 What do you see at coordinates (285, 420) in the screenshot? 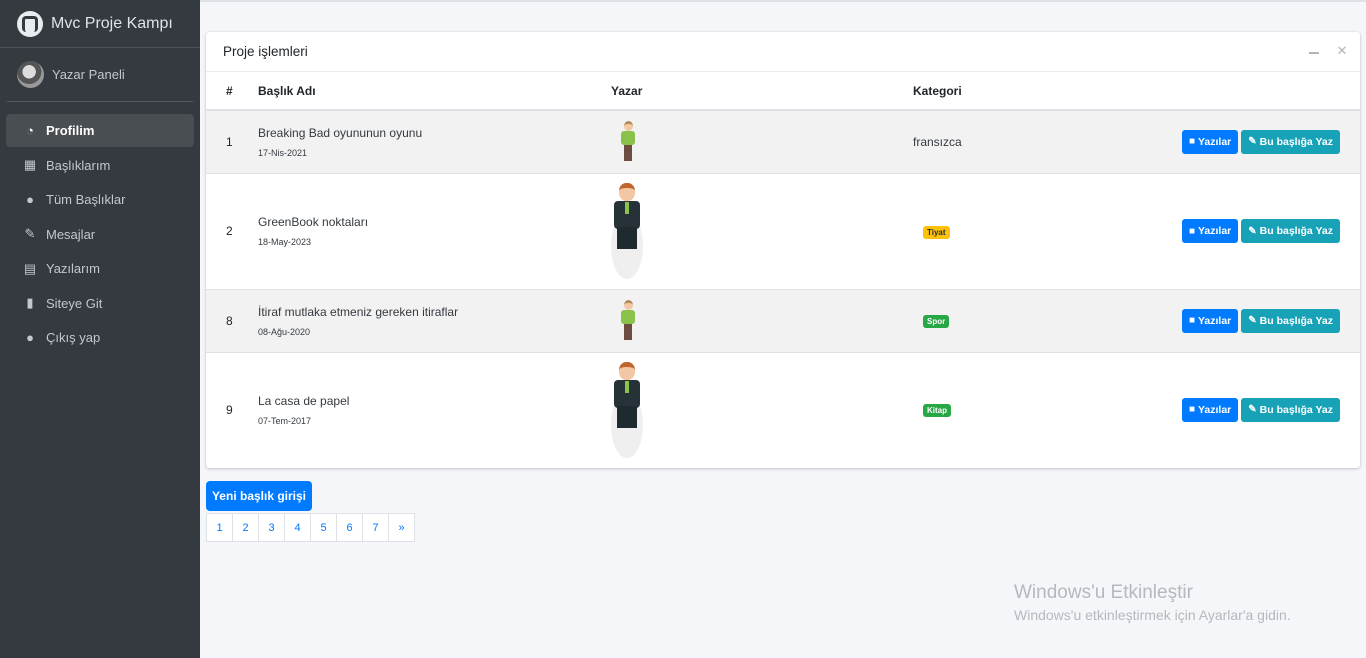
I see `row-date: 07-Tem-2017` at bounding box center [285, 420].